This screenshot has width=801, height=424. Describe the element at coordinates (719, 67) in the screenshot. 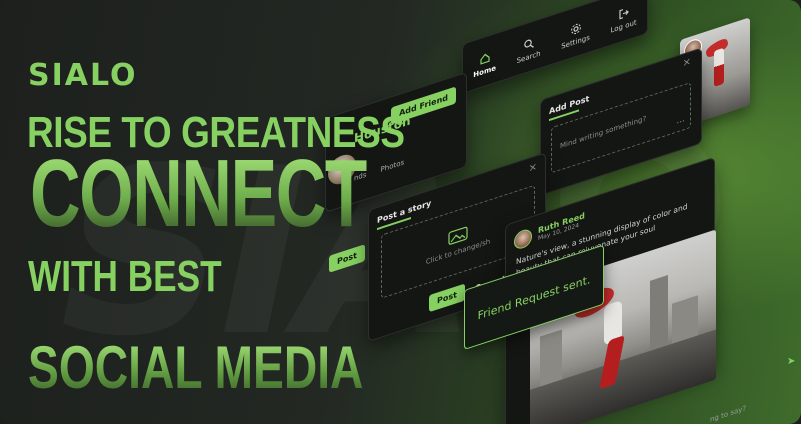

I see `photo-runner` at that location.